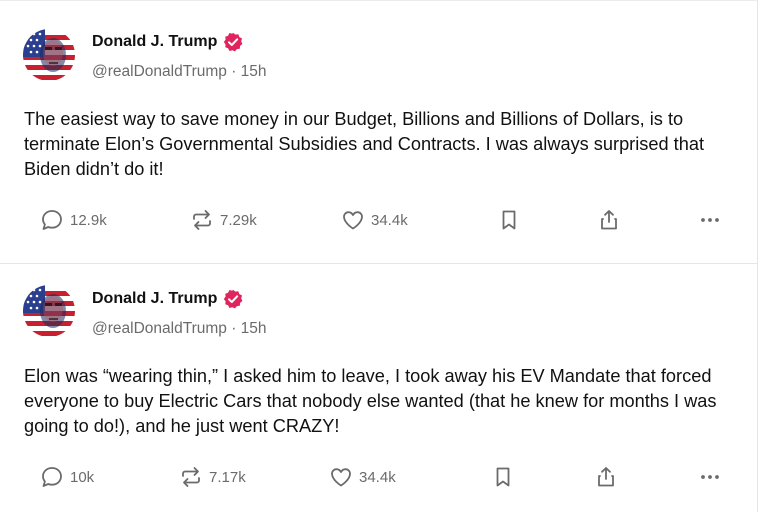 This screenshot has height=513, width=760. Describe the element at coordinates (88, 220) in the screenshot. I see `reply-count: 12.9k` at that location.